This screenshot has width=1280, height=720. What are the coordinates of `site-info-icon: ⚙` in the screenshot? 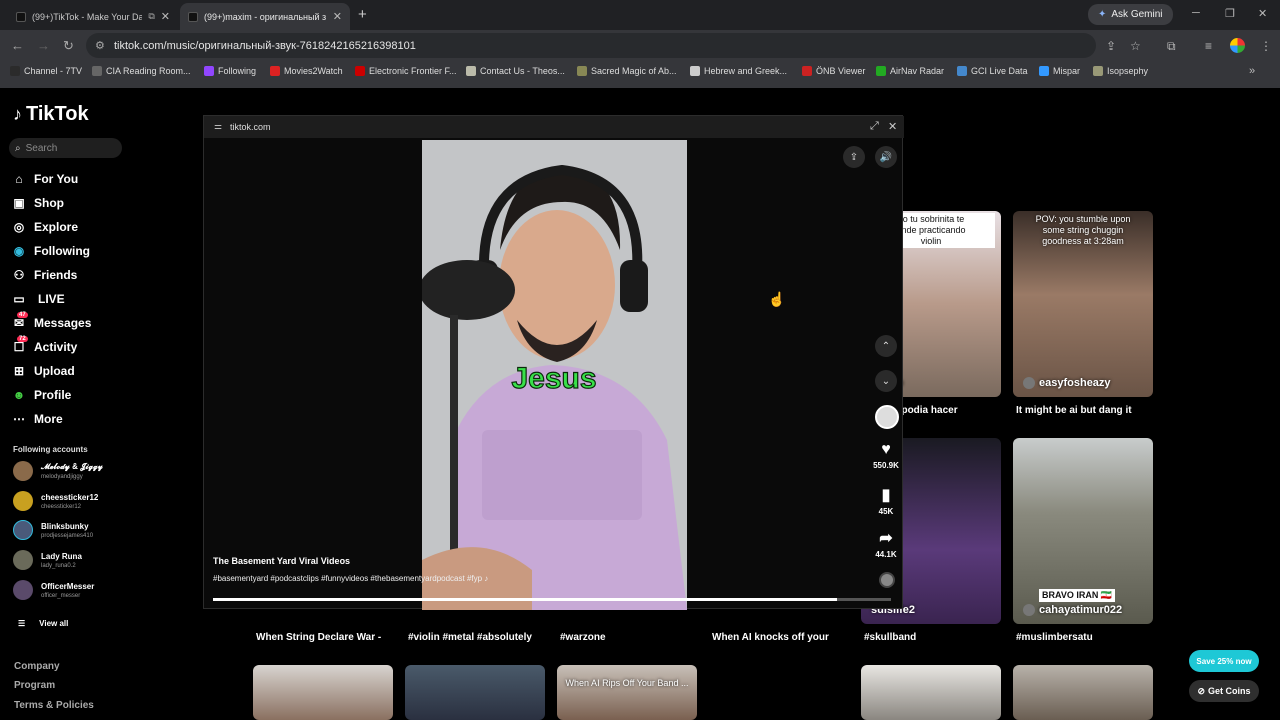 It's located at (100, 45).